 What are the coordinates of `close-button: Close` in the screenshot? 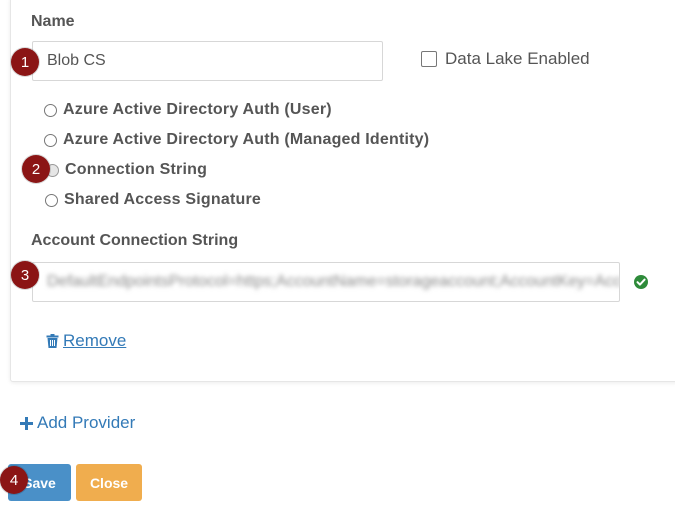 It's located at (109, 482).